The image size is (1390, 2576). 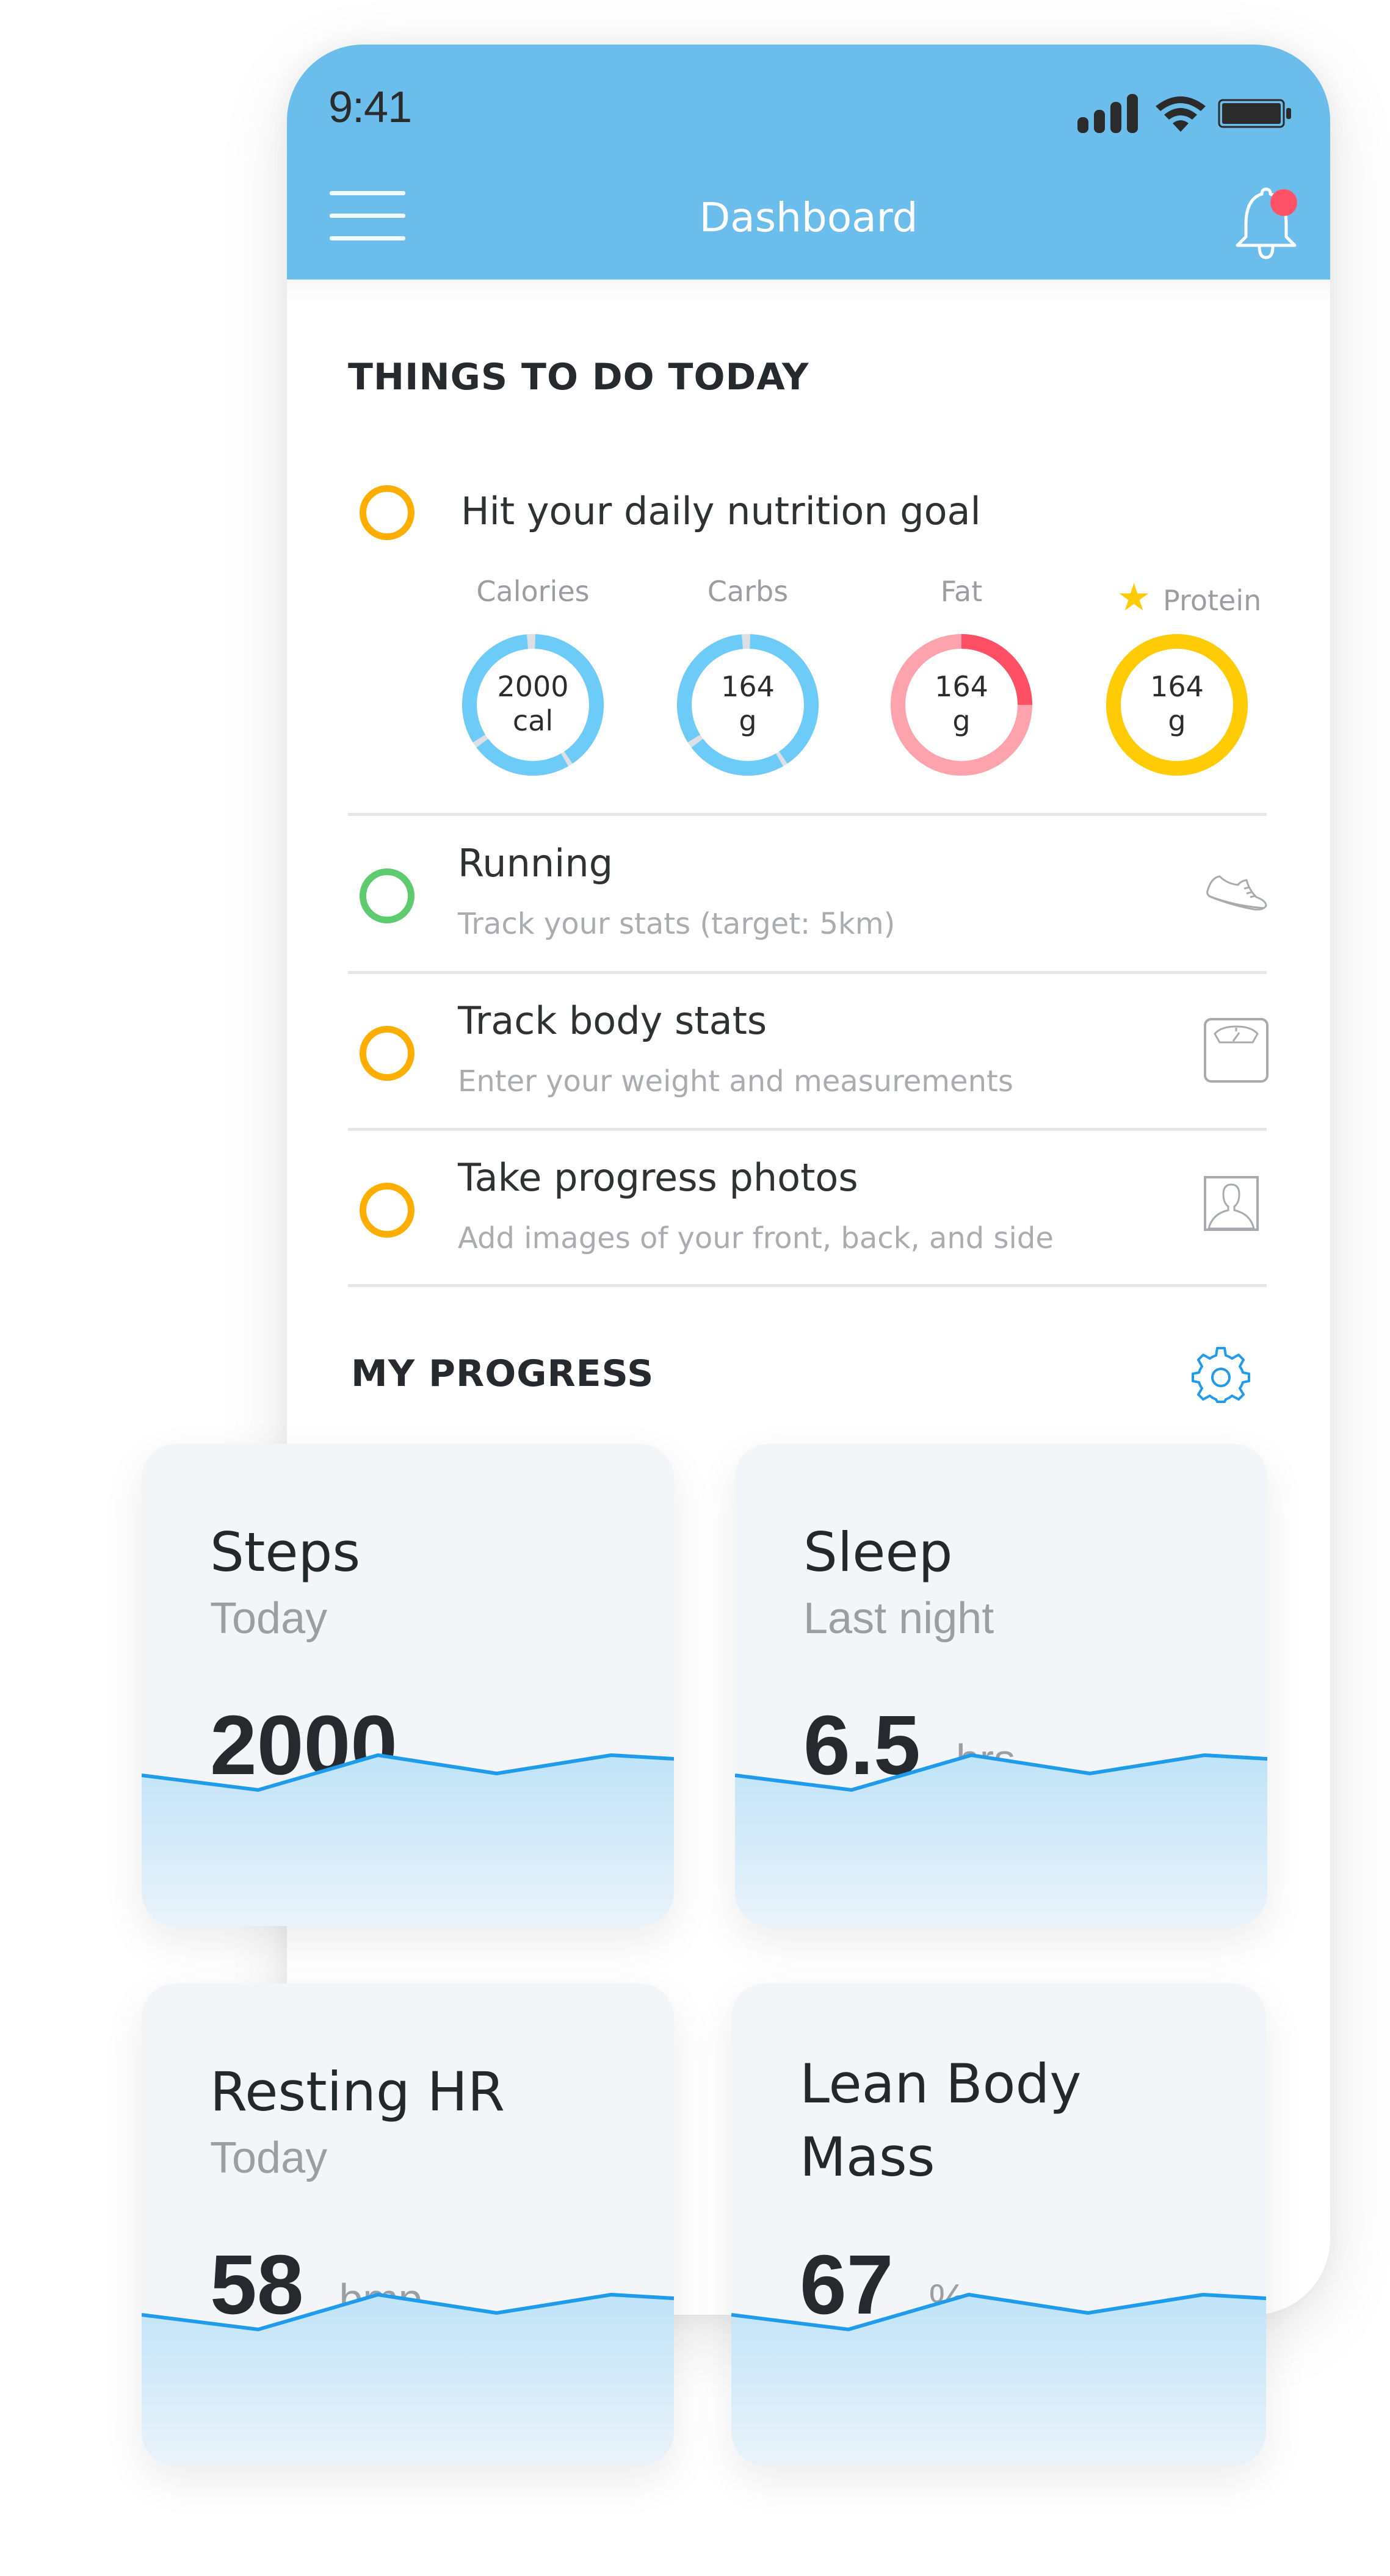 I want to click on page-title: Dashboard, so click(x=808, y=217).